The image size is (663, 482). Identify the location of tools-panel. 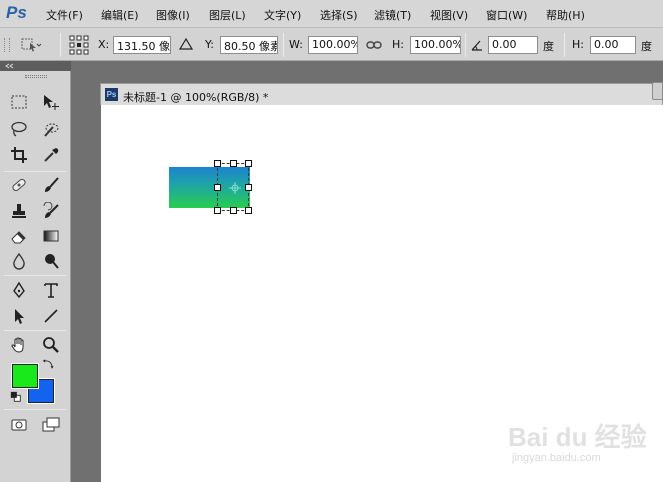
(35, 271).